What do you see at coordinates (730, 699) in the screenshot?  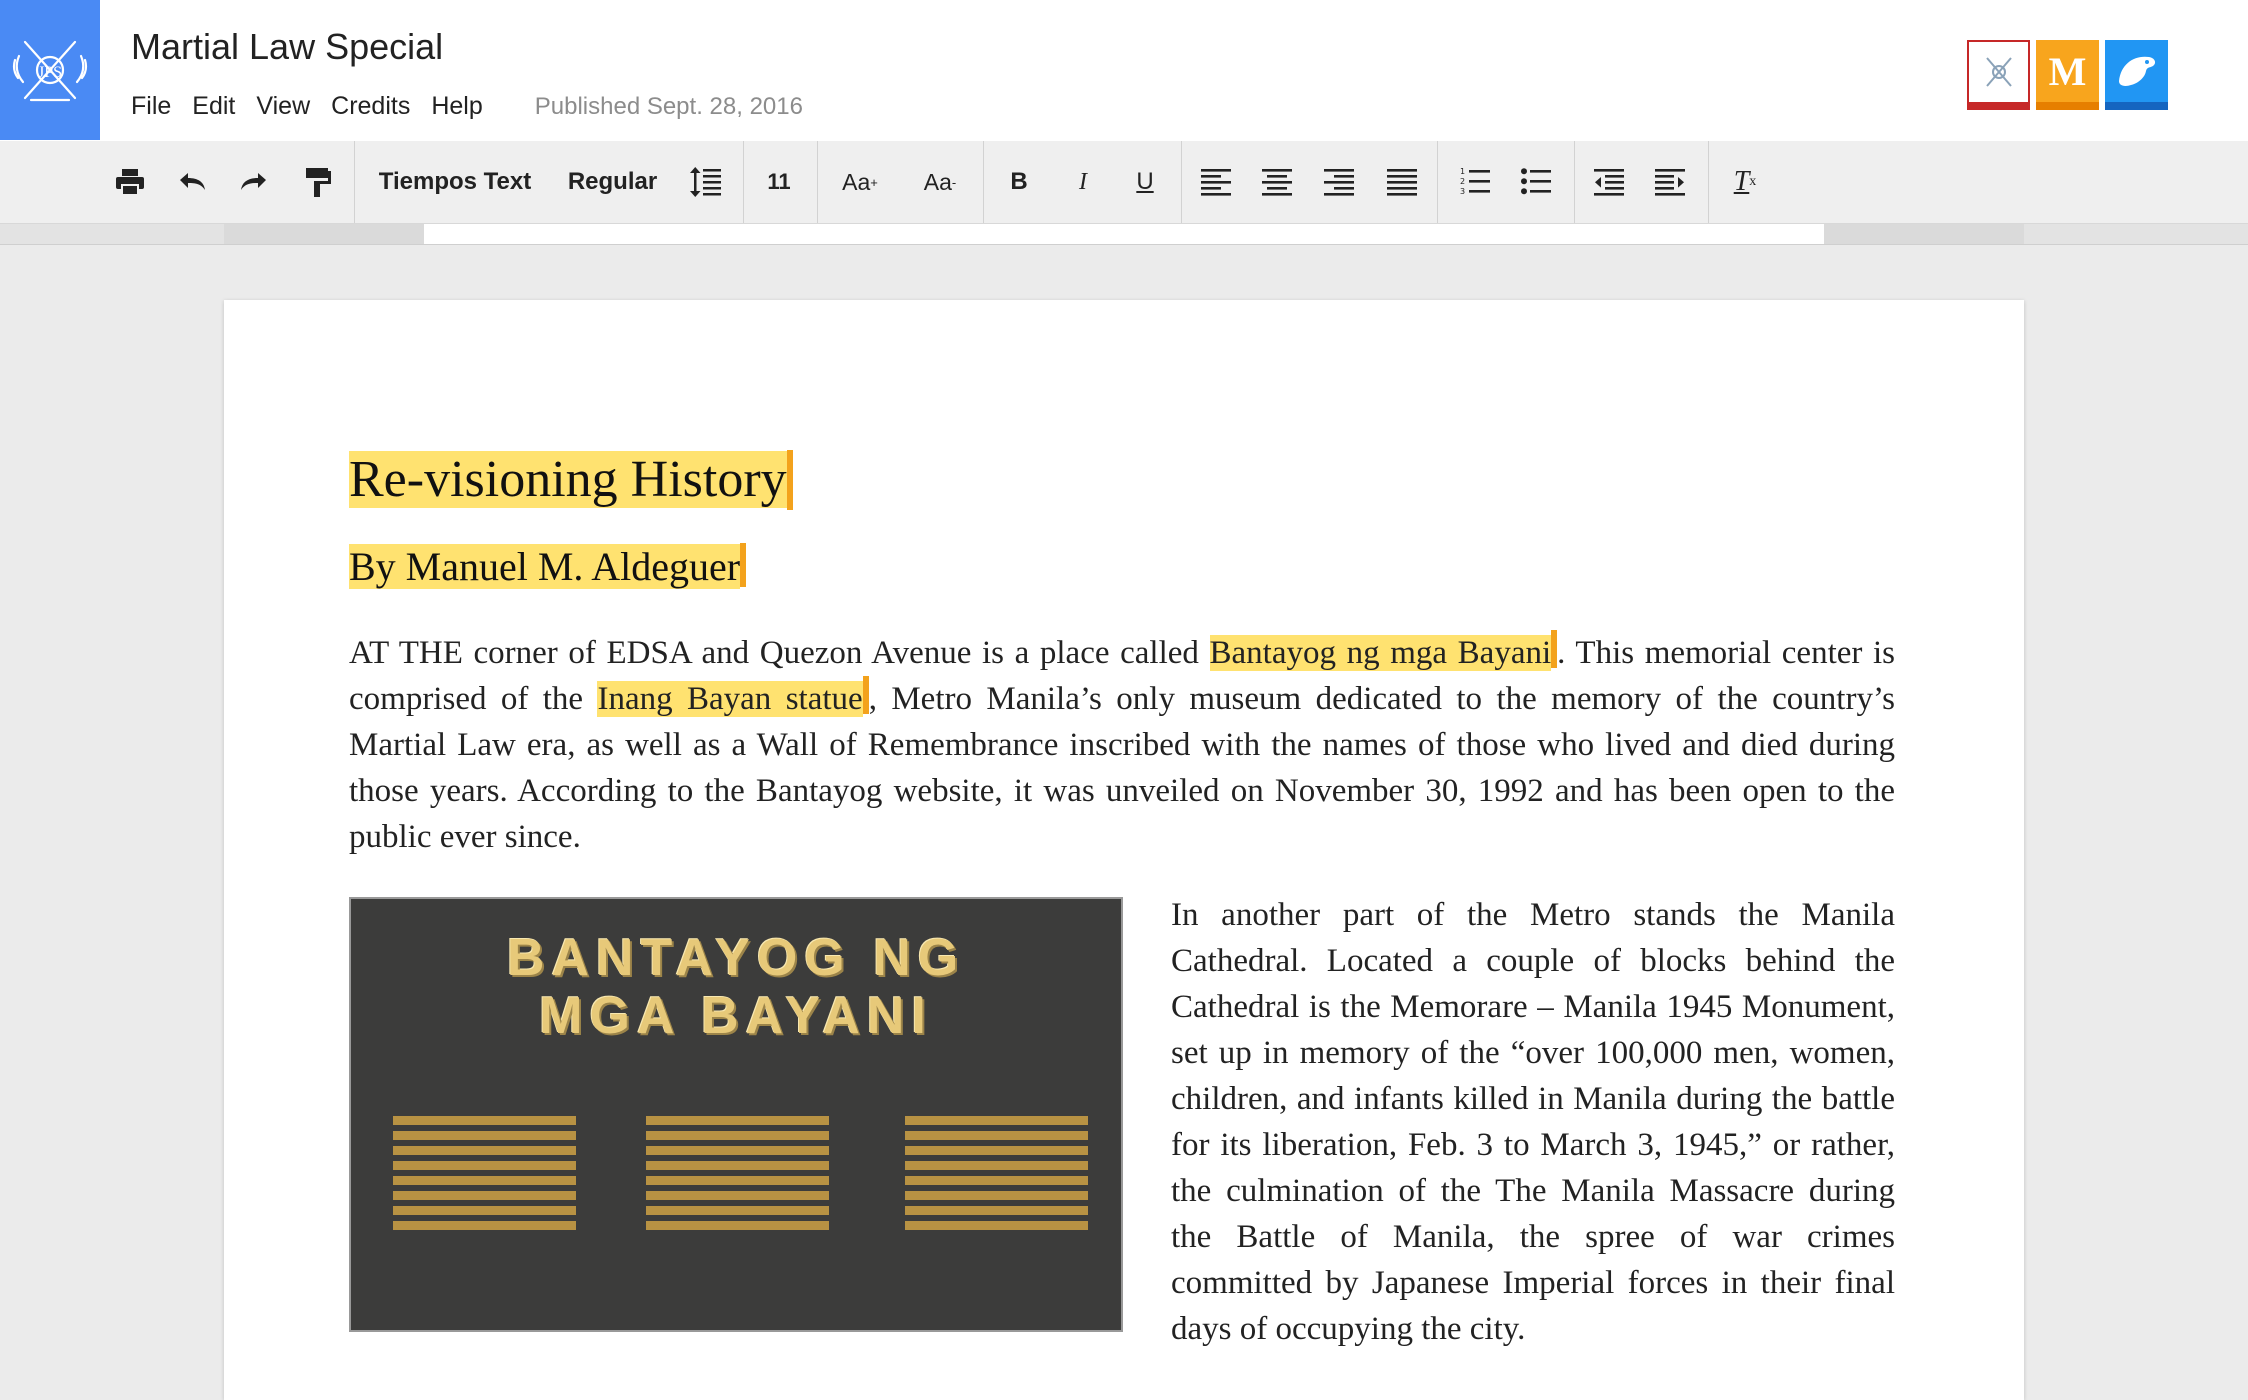 I see `highlight-inang-bayan: Inang Bayan statue` at bounding box center [730, 699].